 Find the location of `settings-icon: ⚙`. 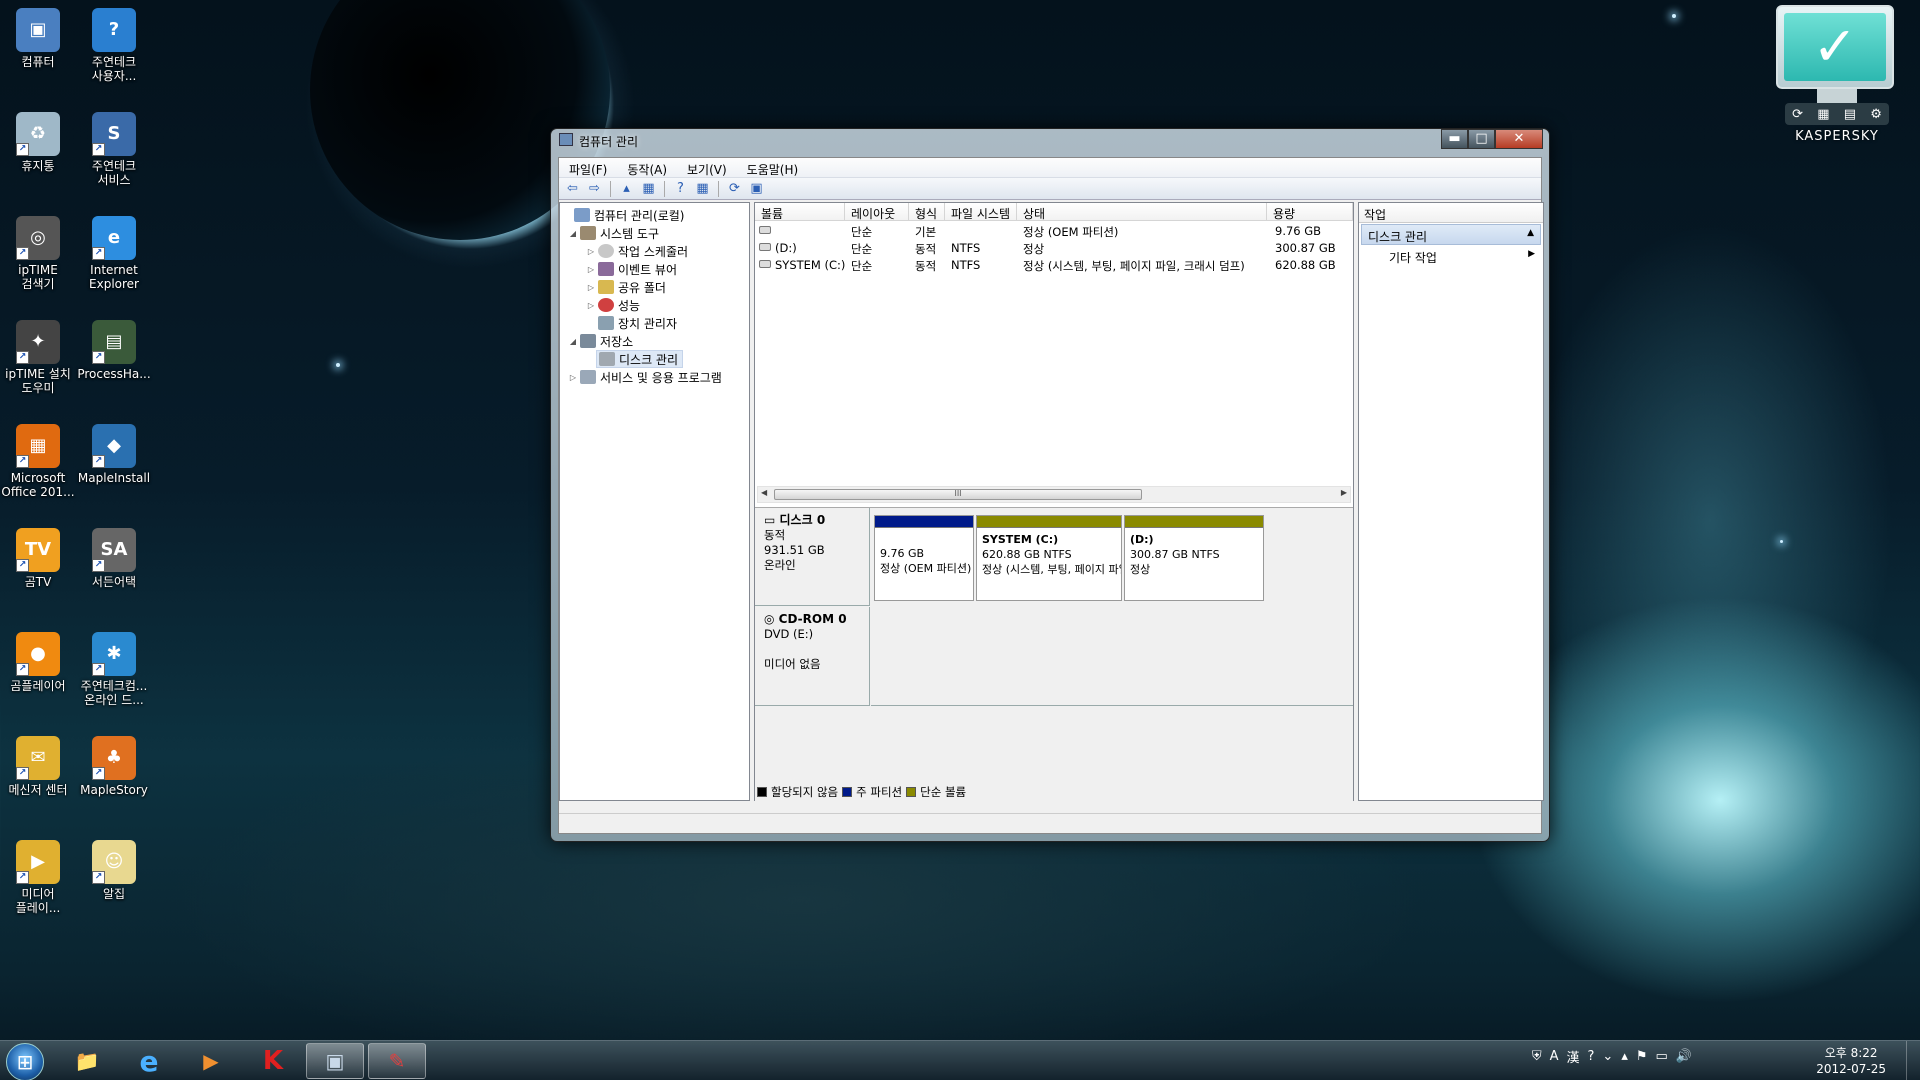

settings-icon: ⚙ is located at coordinates (1876, 114).